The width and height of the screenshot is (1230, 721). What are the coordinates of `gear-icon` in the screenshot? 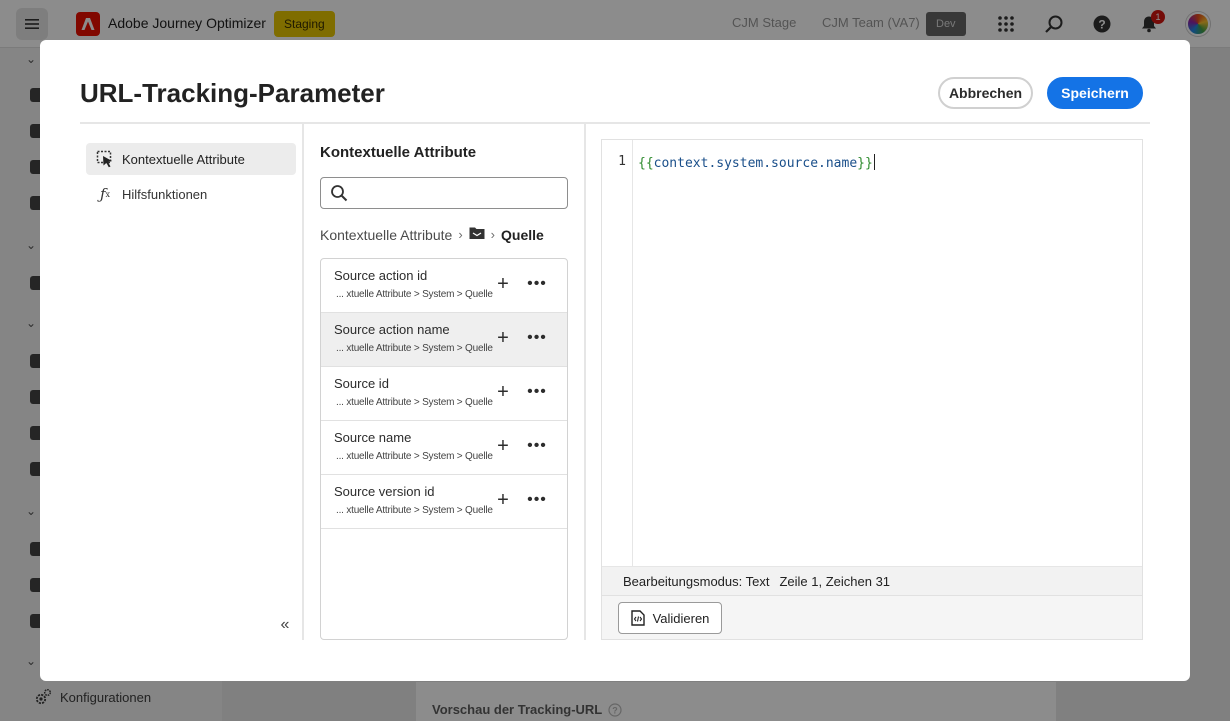 It's located at (43, 696).